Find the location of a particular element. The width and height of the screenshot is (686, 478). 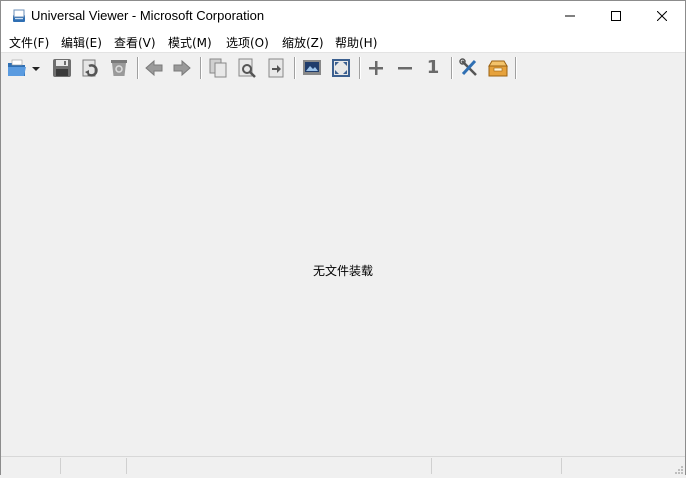

resize-grip-icon is located at coordinates (679, 469).